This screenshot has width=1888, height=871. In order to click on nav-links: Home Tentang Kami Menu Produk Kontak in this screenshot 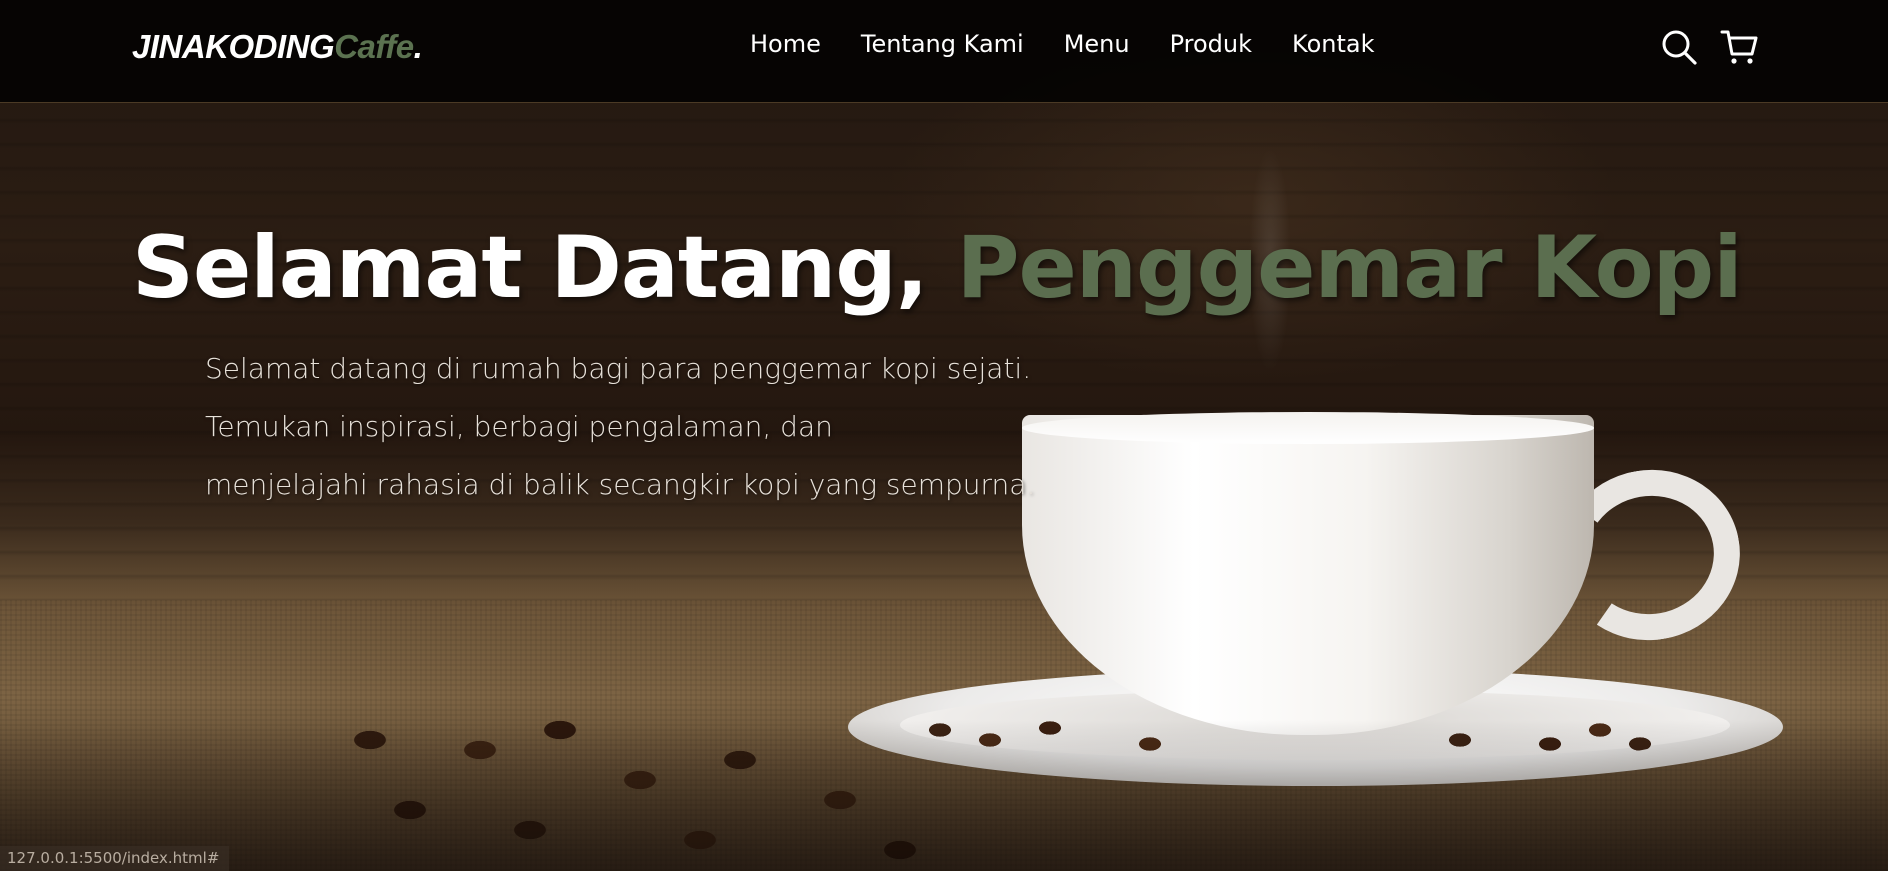, I will do `click(1062, 44)`.